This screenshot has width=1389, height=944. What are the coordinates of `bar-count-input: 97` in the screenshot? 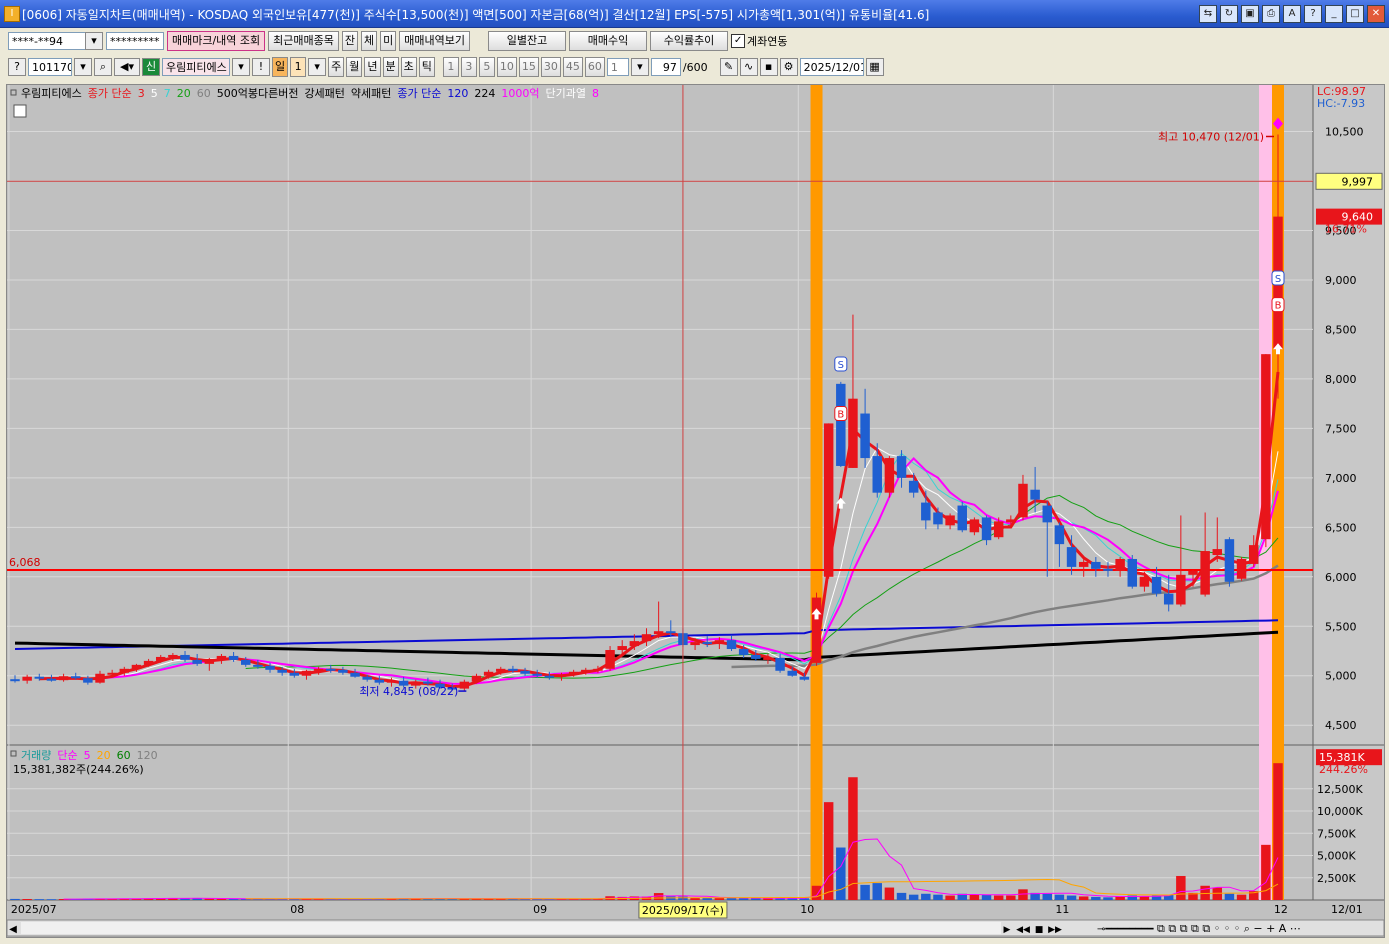 It's located at (665, 67).